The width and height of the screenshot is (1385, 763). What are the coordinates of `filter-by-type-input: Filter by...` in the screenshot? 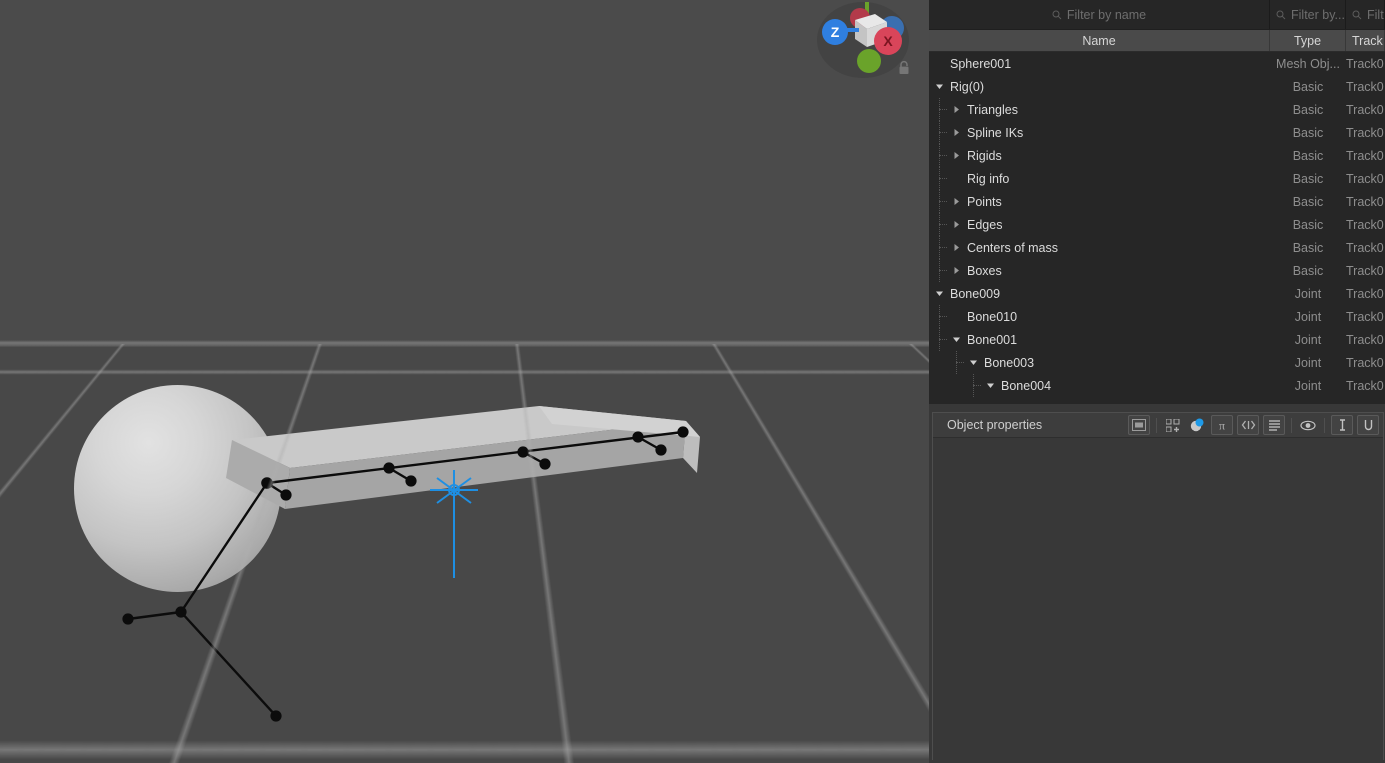 It's located at (1308, 14).